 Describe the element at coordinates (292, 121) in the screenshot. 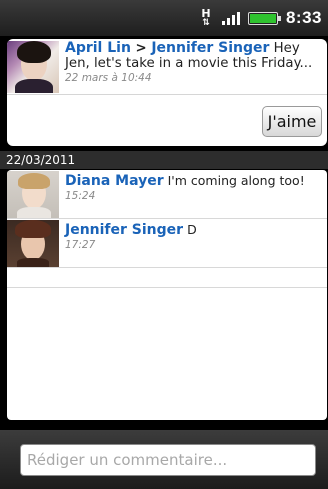

I see `like-button: J'aime` at that location.